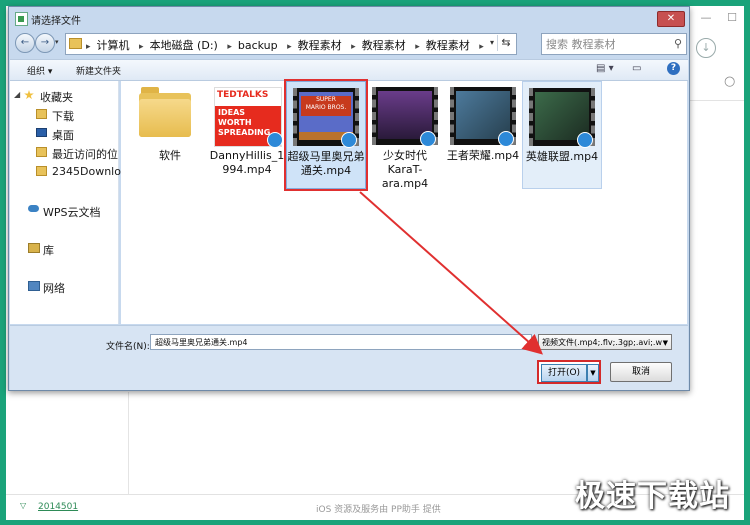  What do you see at coordinates (341, 342) in the screenshot?
I see `filename-input: 超级马里奥兄弟通关.mp4` at bounding box center [341, 342].